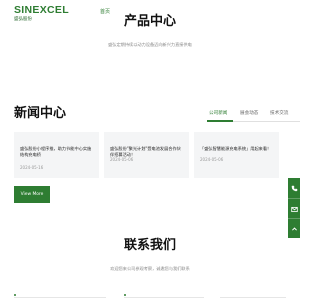 The height and width of the screenshot is (300, 320). Describe the element at coordinates (149, 21) in the screenshot. I see `products-section-title: 产品中心` at that location.